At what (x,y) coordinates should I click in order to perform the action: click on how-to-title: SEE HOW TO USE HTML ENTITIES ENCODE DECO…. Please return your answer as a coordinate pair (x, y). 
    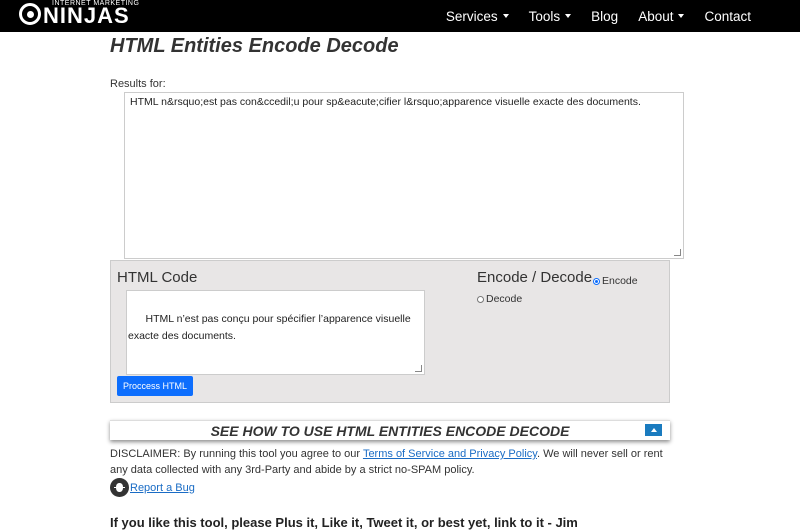
    Looking at the image, I should click on (390, 431).